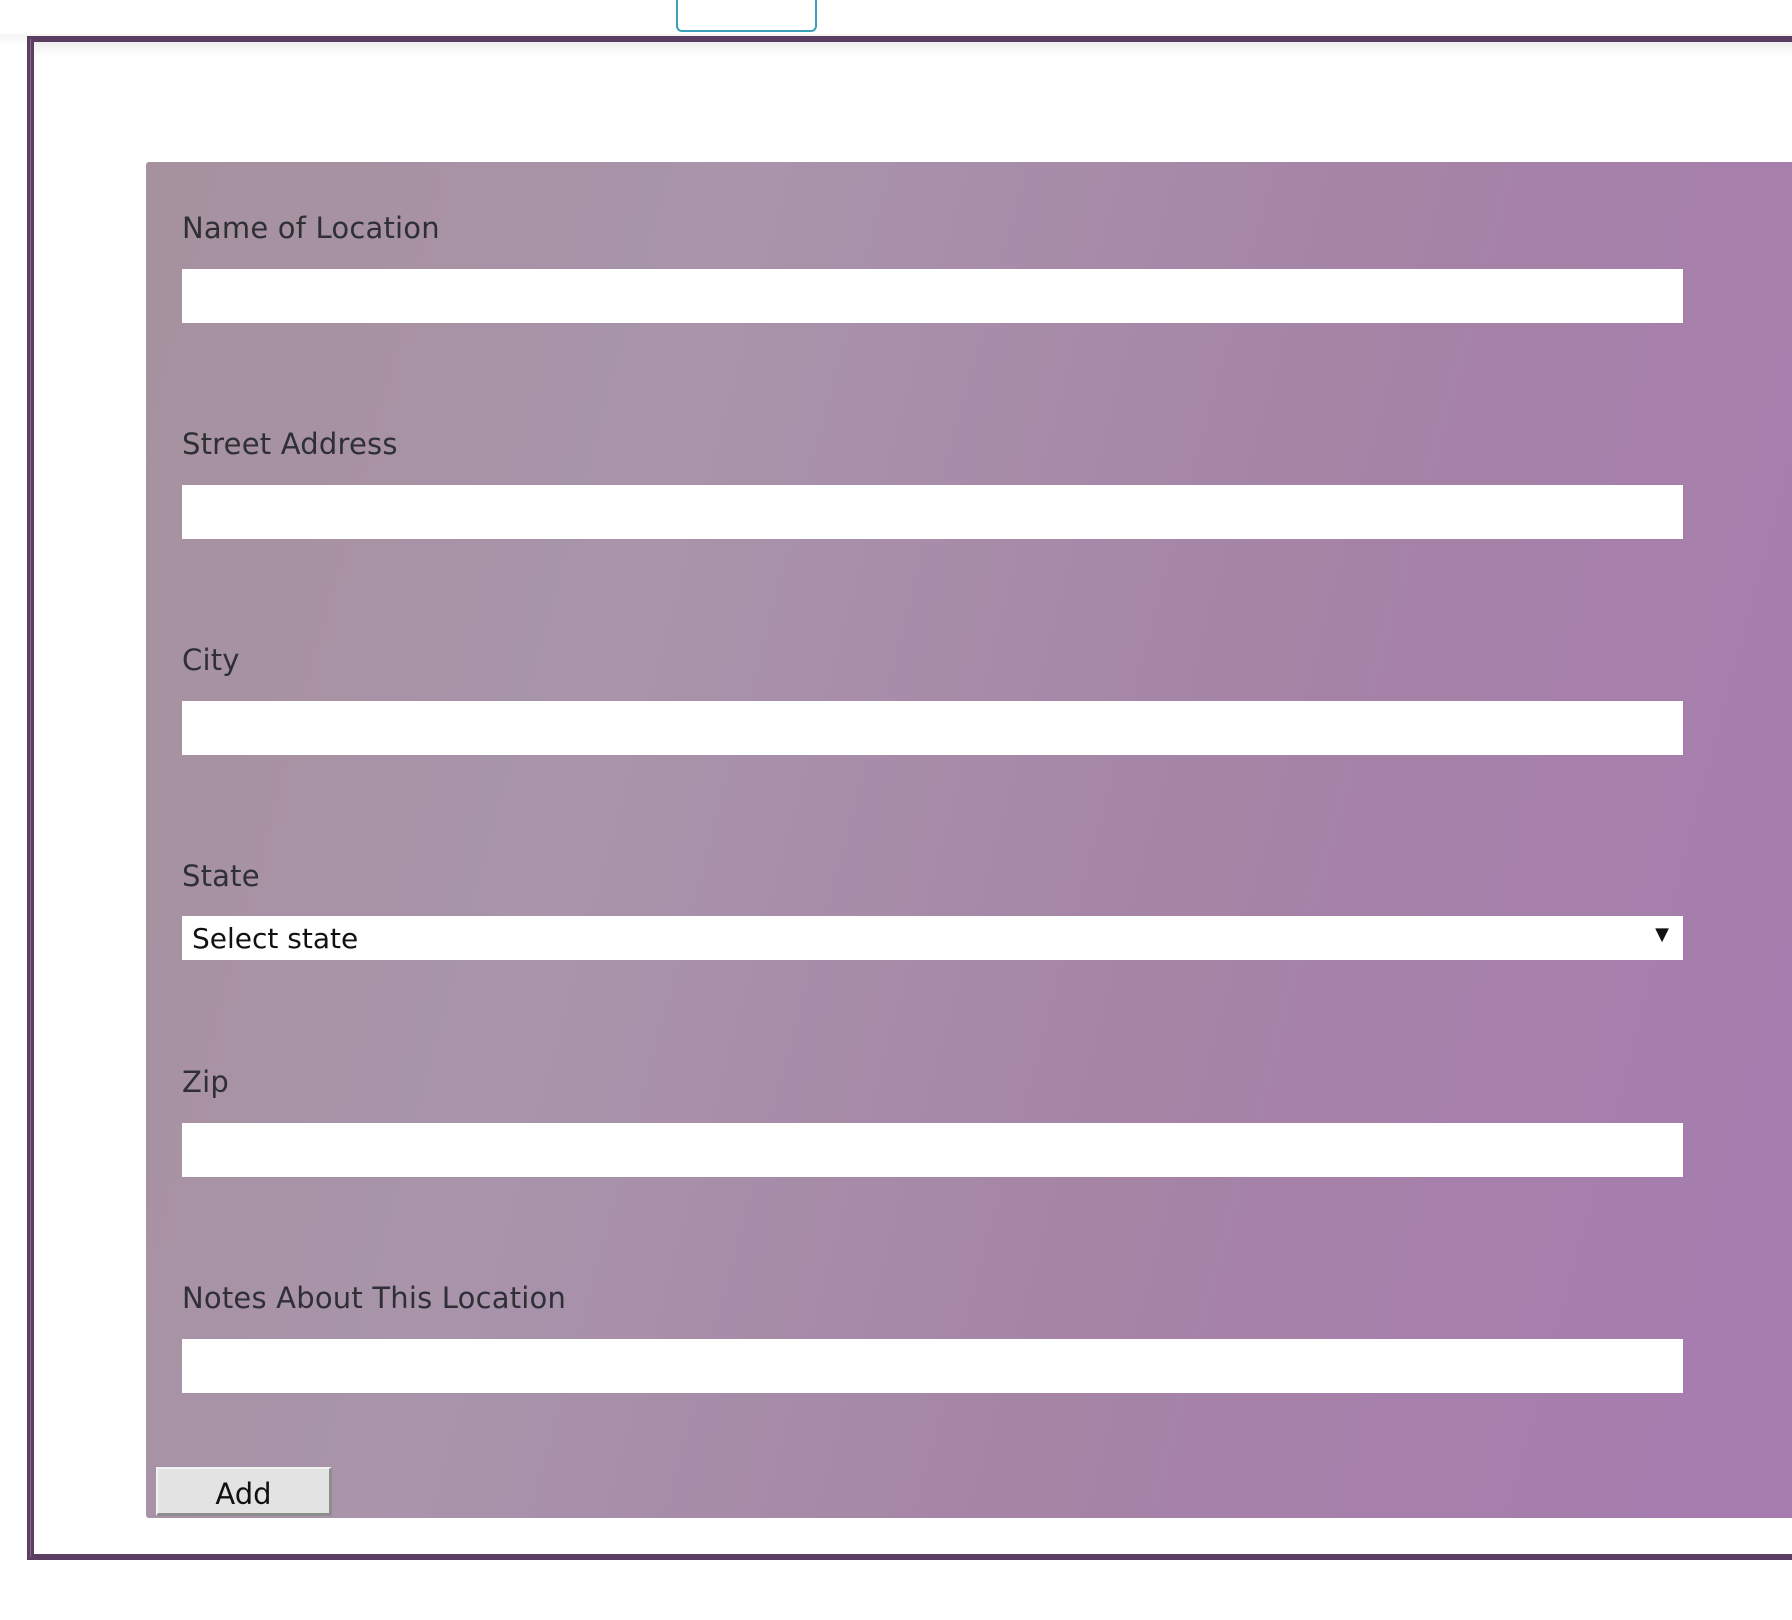 The image size is (1792, 1620). I want to click on state-label: State, so click(221, 876).